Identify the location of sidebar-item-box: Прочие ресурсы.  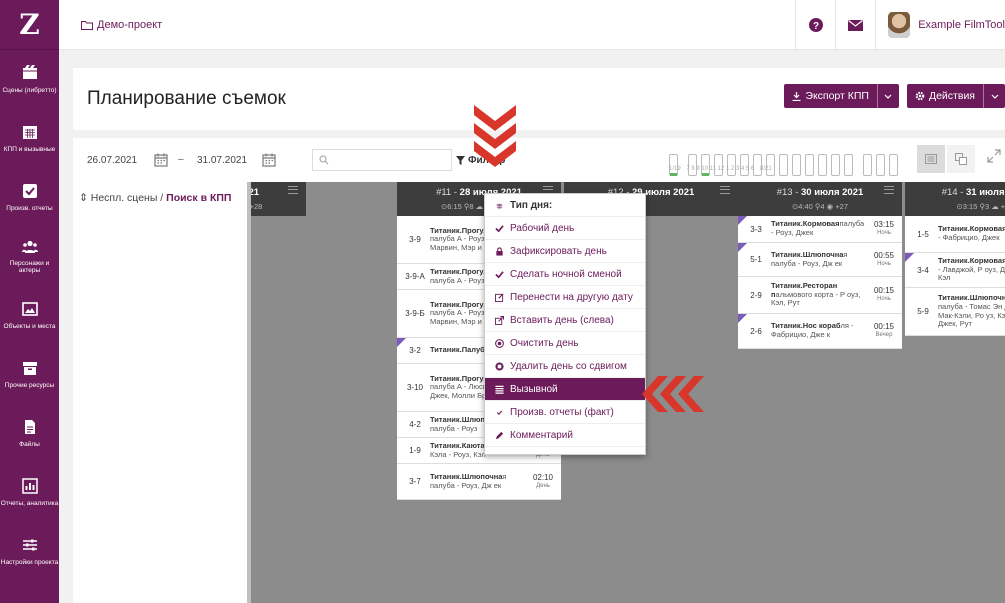
(29, 374).